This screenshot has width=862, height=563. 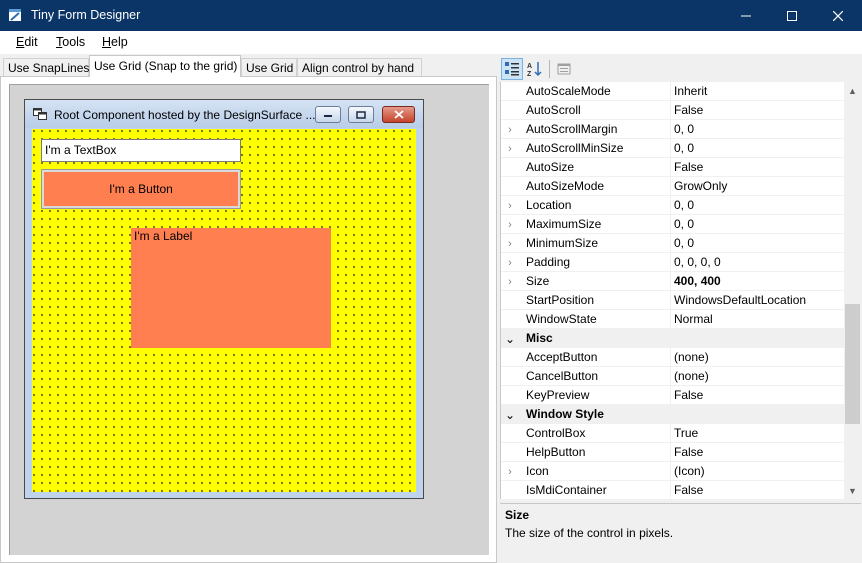 I want to click on property-value: (Icon), so click(x=689, y=471).